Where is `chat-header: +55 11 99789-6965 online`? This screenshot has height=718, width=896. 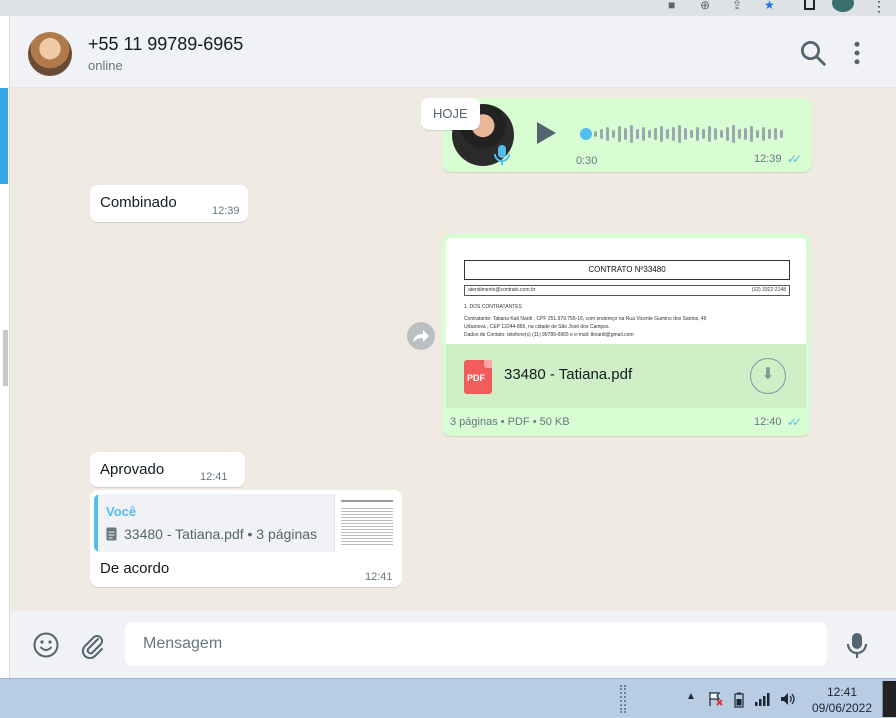
chat-header: +55 11 99789-6965 online is located at coordinates (453, 52).